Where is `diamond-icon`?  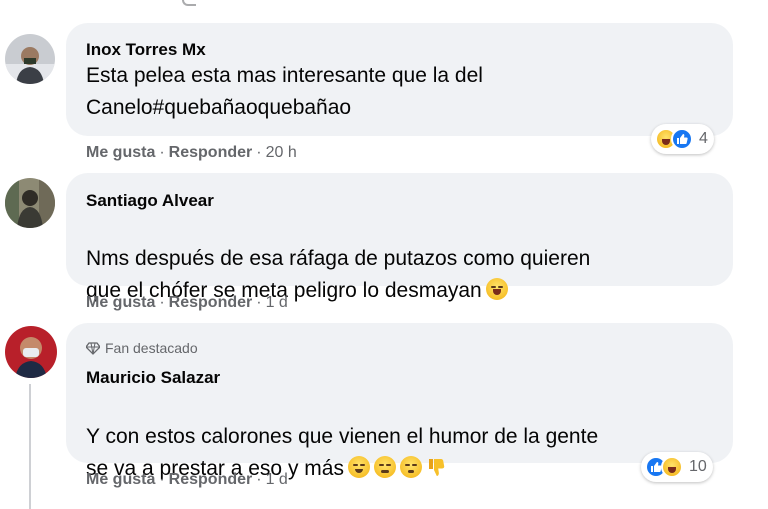
diamond-icon is located at coordinates (93, 348).